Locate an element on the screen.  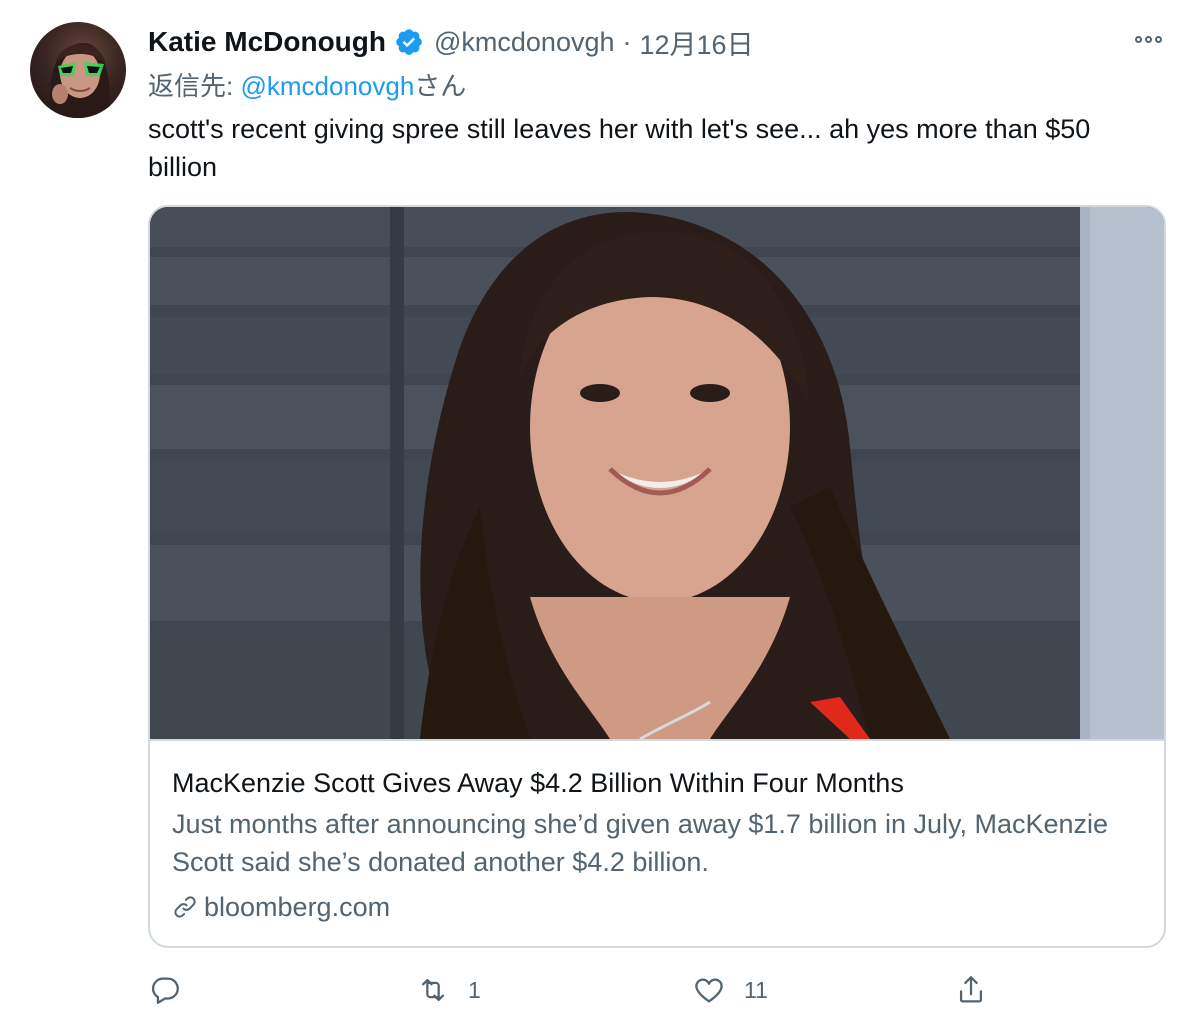
retweet-count: 1 is located at coordinates (474, 989).